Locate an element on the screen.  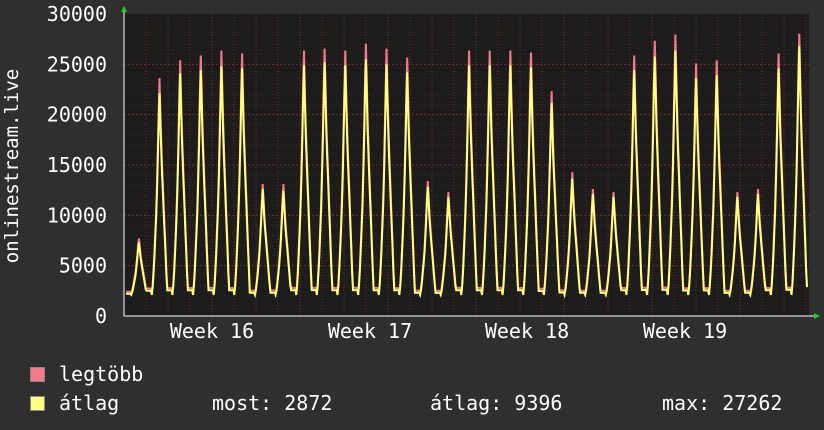
x-axis-arrow is located at coordinates (817, 316).